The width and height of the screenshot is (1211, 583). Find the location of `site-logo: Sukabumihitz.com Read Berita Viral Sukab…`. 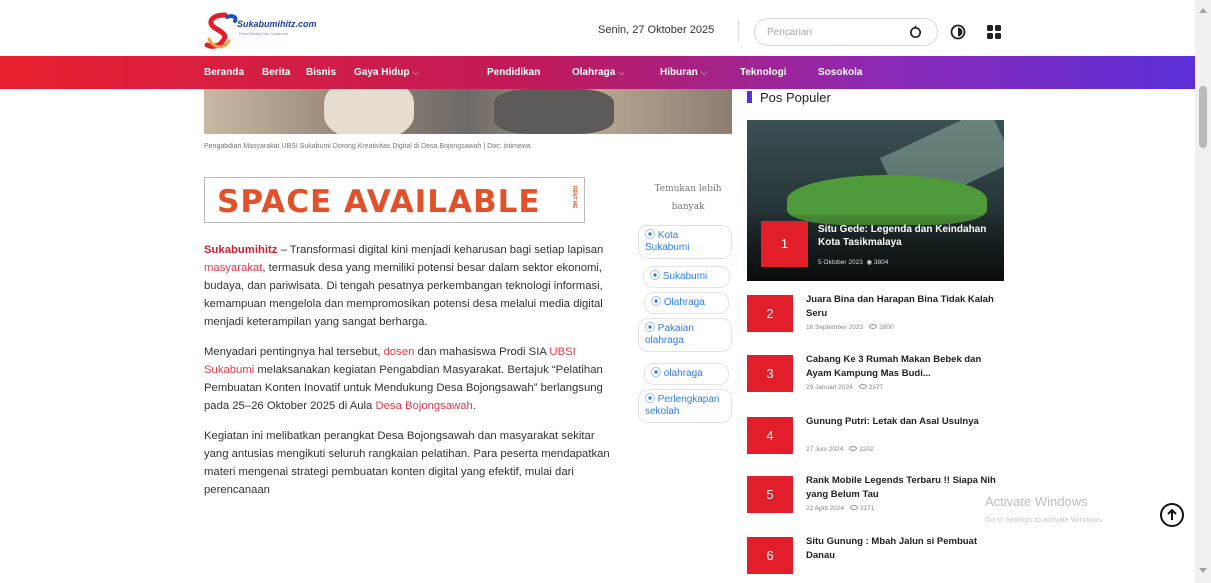

site-logo: Sukabumihitz.com Read Berita Viral Sukab… is located at coordinates (273, 30).